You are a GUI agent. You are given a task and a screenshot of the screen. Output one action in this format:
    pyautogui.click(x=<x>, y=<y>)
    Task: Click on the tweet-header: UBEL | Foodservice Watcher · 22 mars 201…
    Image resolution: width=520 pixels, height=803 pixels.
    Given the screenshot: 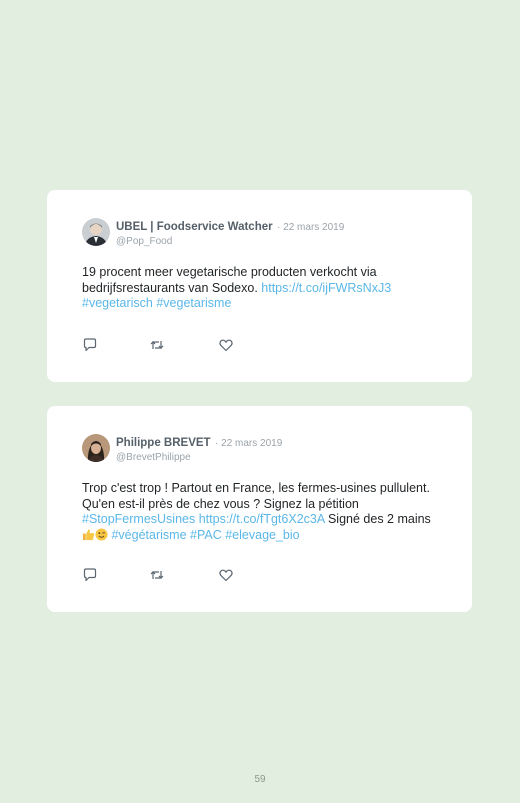 What is the action you would take?
    pyautogui.click(x=230, y=233)
    